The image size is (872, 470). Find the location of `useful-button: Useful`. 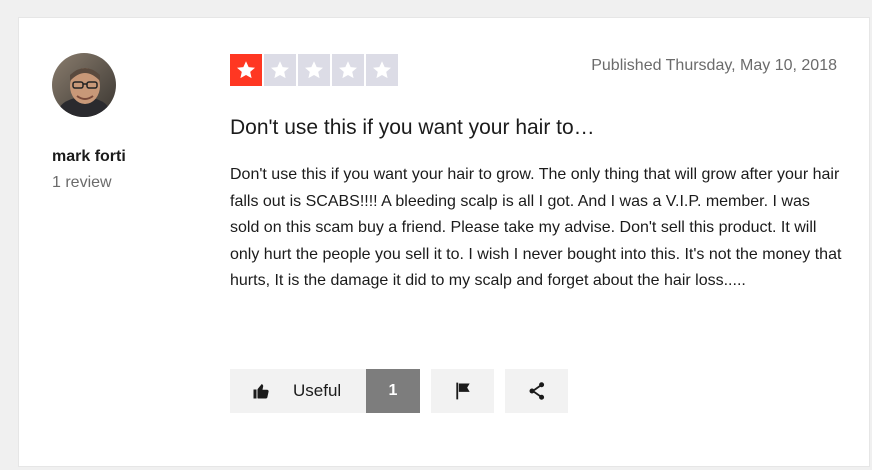

useful-button: Useful is located at coordinates (298, 391).